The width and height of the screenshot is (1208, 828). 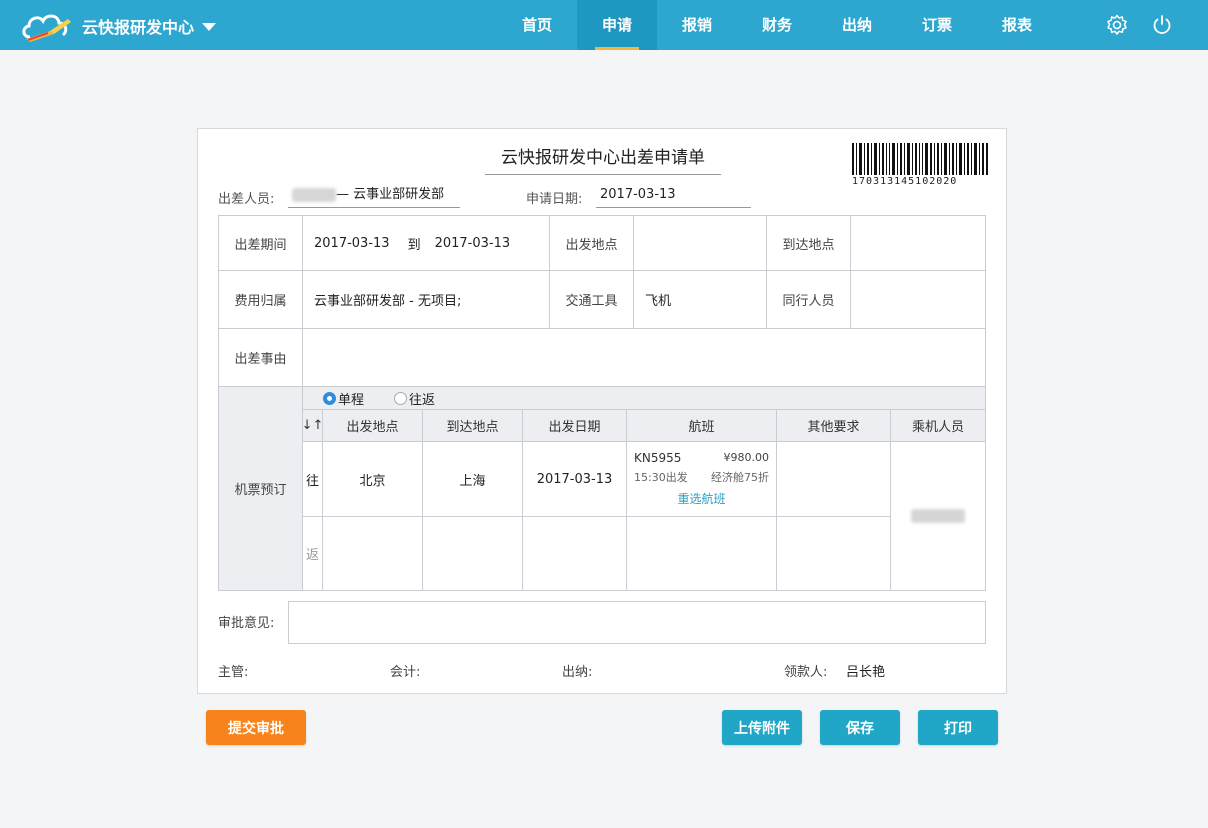 I want to click on trip-round-radio: 往返, so click(x=414, y=398).